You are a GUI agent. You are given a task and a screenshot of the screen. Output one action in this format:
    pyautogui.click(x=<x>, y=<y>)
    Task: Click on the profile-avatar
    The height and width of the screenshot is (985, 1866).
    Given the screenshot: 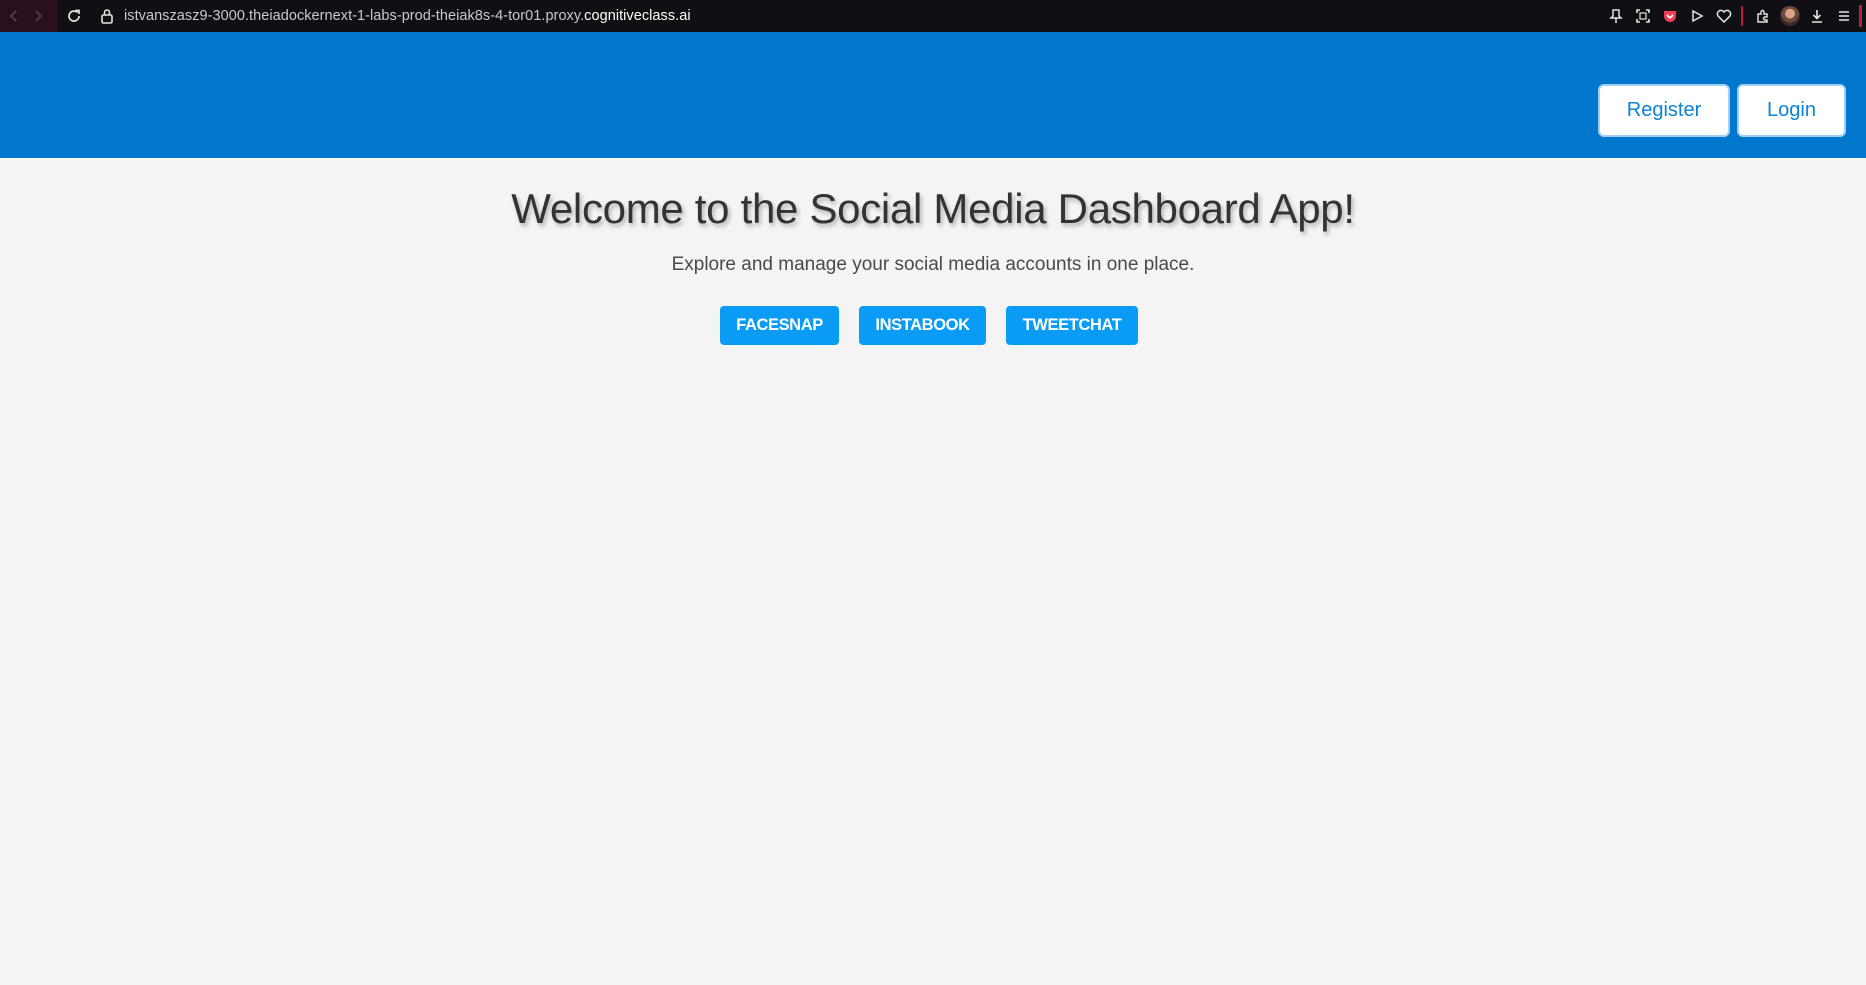 What is the action you would take?
    pyautogui.click(x=1789, y=16)
    